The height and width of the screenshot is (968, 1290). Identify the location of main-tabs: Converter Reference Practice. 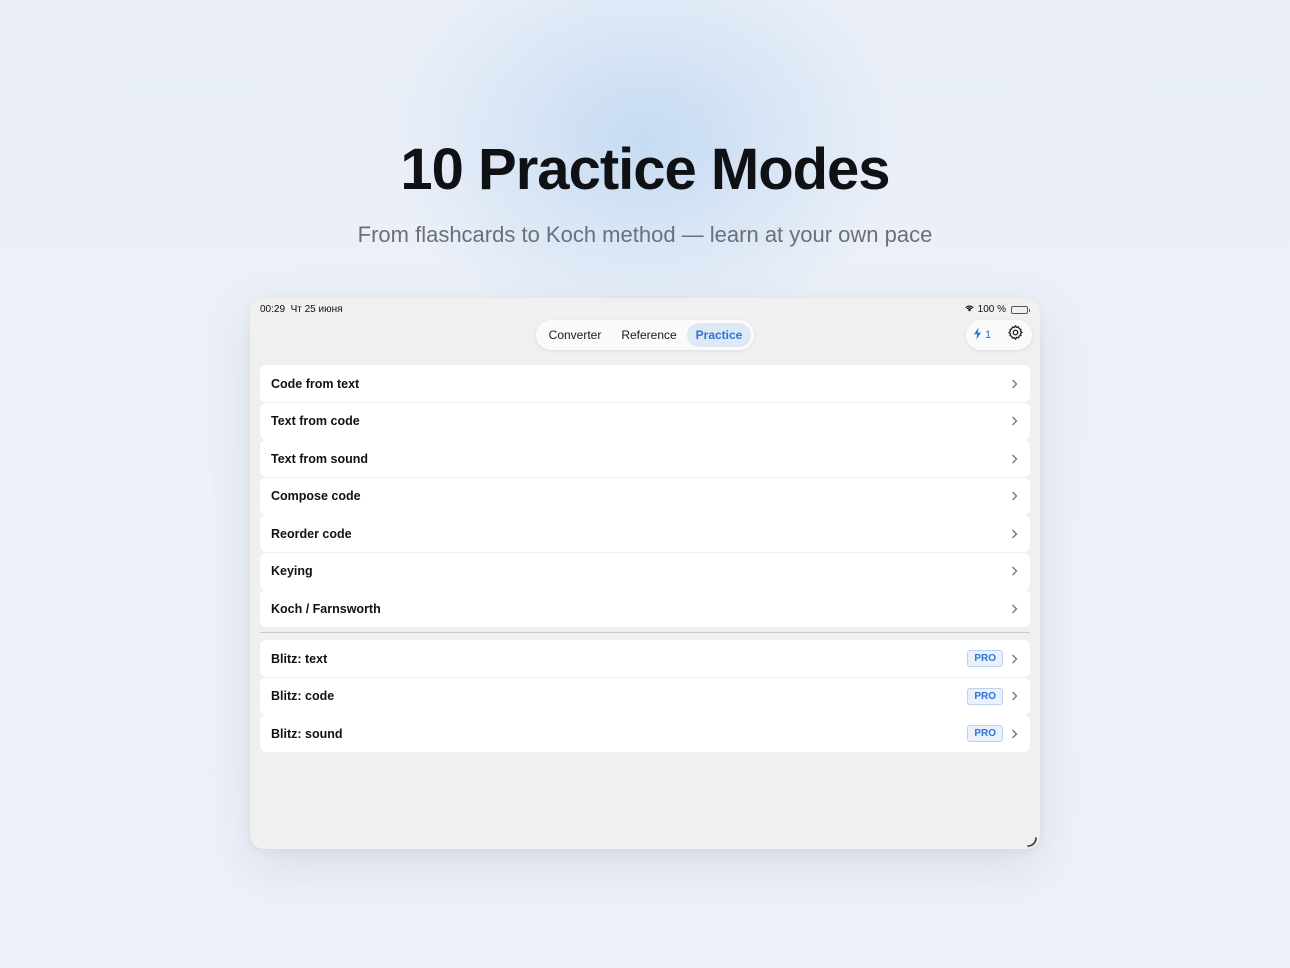
(645, 335).